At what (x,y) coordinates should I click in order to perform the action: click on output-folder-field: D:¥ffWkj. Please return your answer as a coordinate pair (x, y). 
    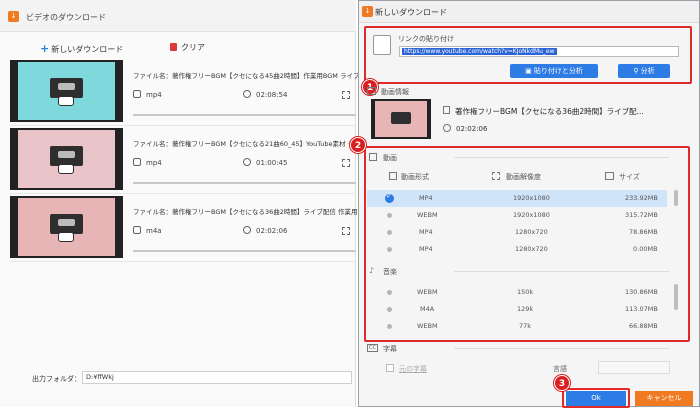
    Looking at the image, I should click on (217, 377).